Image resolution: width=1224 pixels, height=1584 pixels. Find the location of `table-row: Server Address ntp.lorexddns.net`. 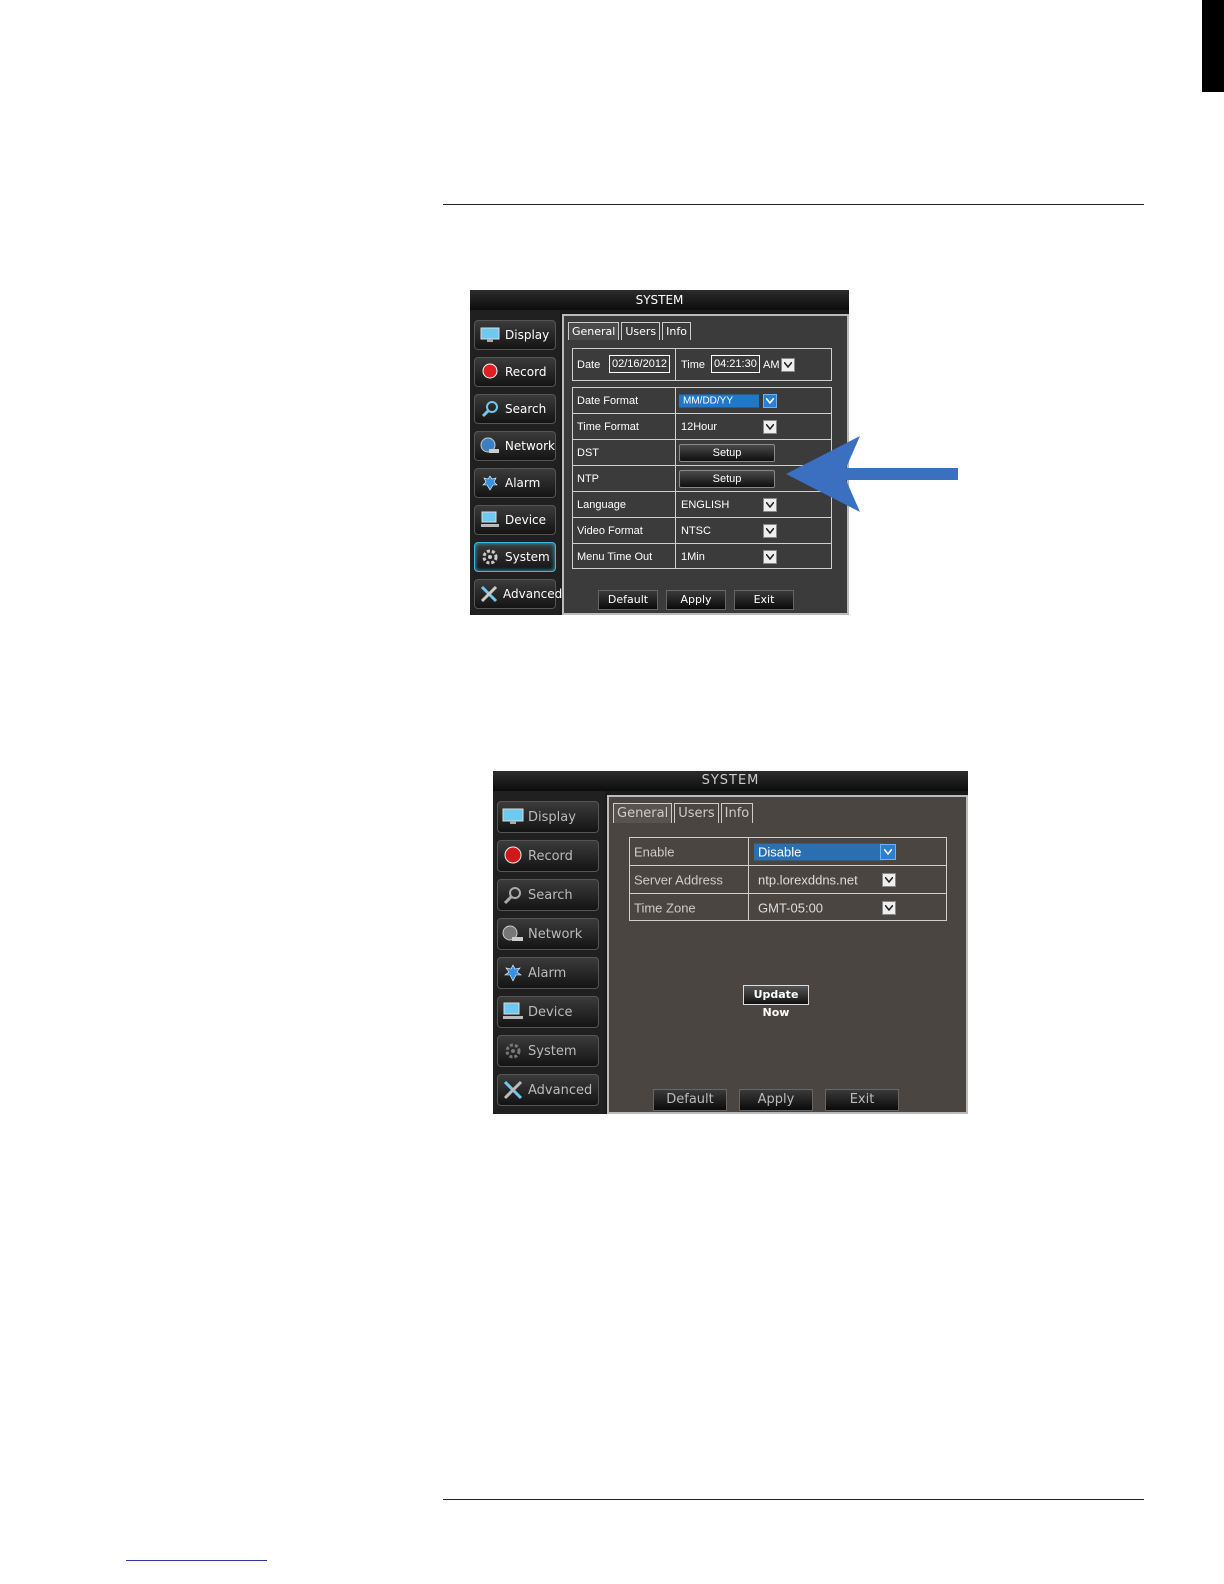

table-row: Server Address ntp.lorexddns.net is located at coordinates (788, 880).